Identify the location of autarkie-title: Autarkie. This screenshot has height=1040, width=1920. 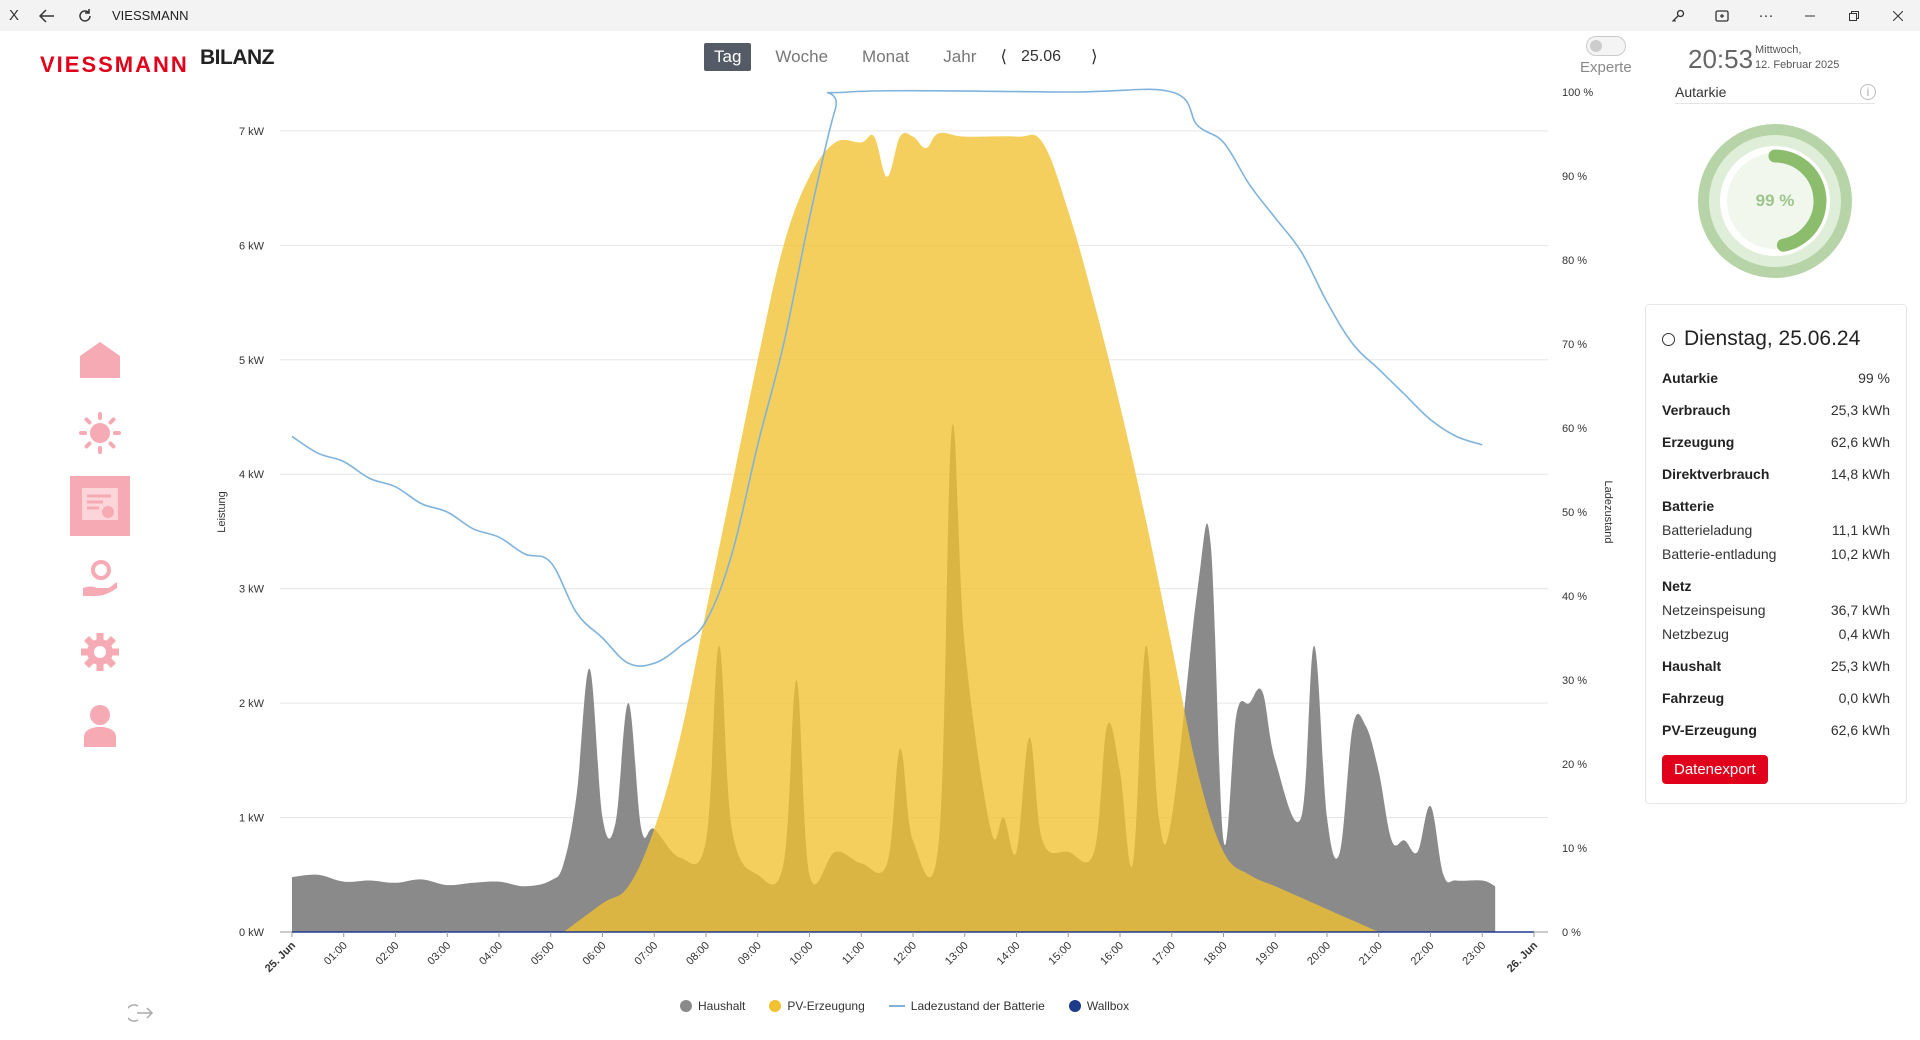
(1775, 94).